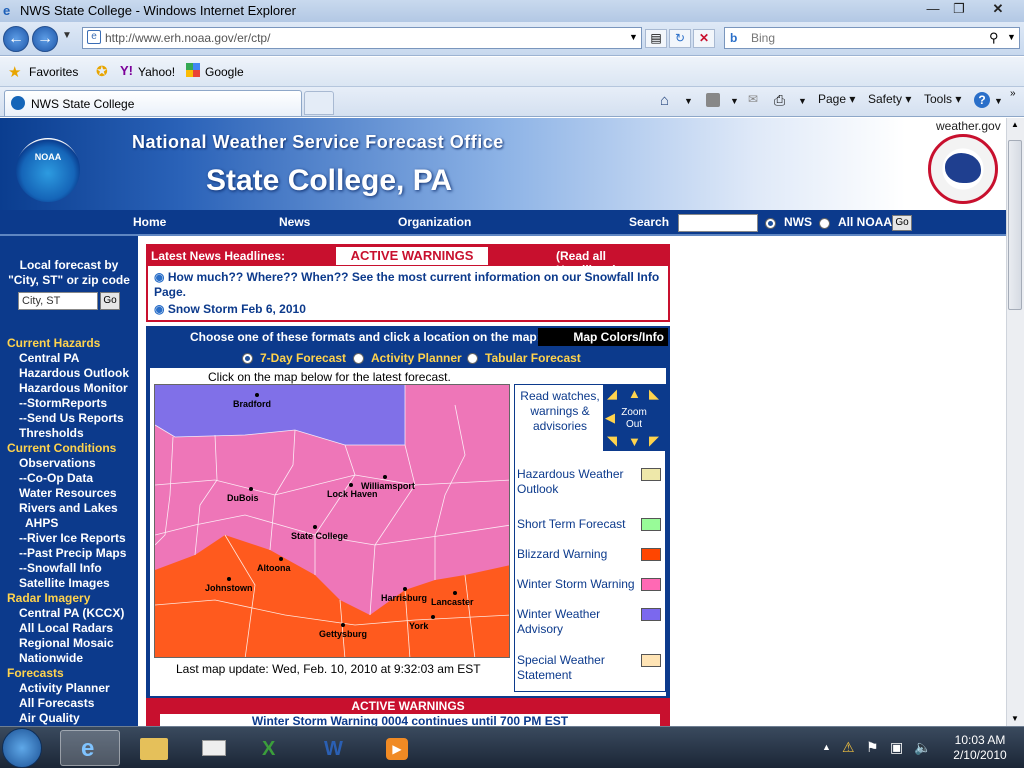 Image resolution: width=1024 pixels, height=768 pixels. Describe the element at coordinates (22, 748) in the screenshot. I see `start-button` at that location.